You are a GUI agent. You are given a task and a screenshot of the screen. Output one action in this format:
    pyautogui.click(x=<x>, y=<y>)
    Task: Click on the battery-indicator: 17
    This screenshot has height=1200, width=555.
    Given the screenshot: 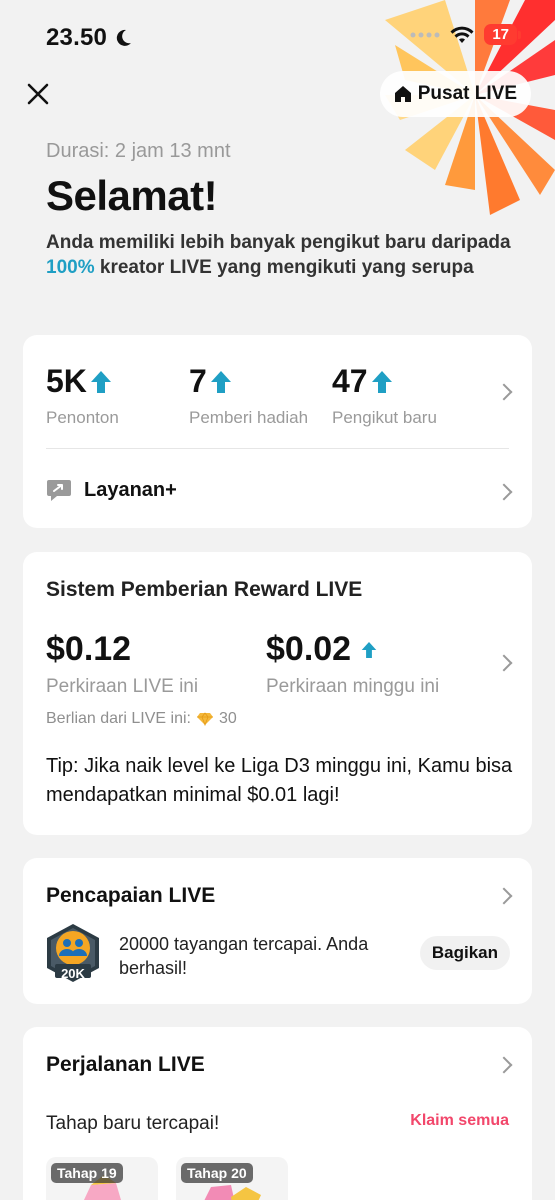 What is the action you would take?
    pyautogui.click(x=502, y=34)
    